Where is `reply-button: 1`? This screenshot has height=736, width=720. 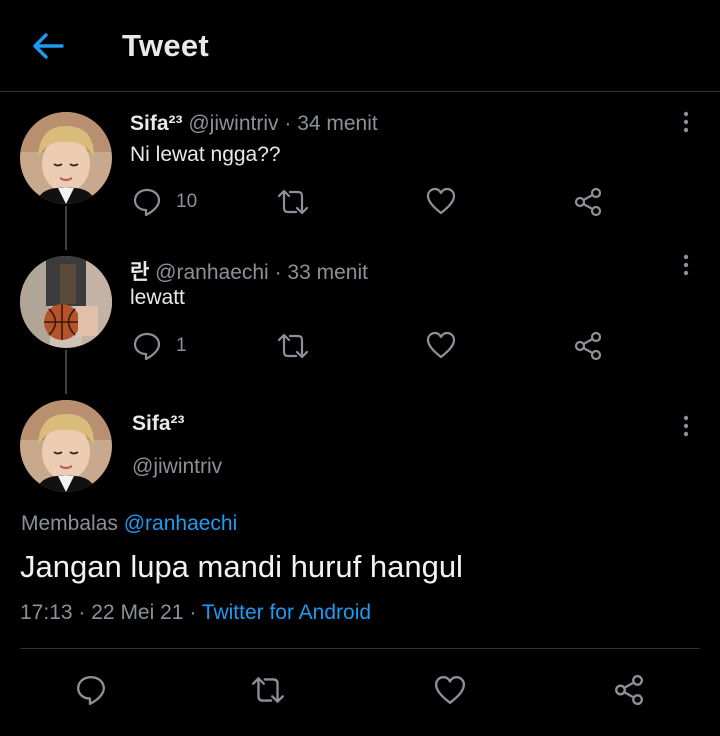 reply-button: 1 is located at coordinates (159, 346).